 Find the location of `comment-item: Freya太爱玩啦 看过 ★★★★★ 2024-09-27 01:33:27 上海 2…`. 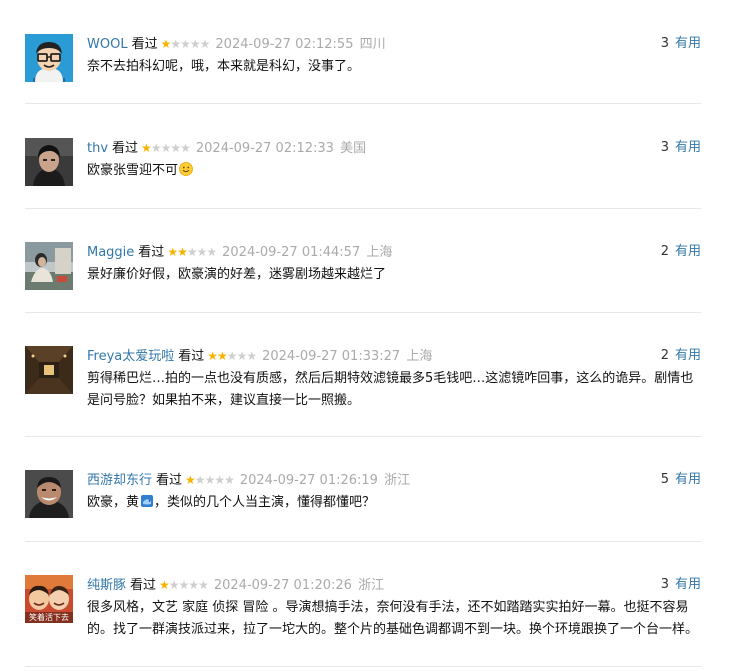

comment-item: Freya太爱玩啦 看过 ★★★★★ 2024-09-27 01:33:27 上海 2… is located at coordinates (363, 387).